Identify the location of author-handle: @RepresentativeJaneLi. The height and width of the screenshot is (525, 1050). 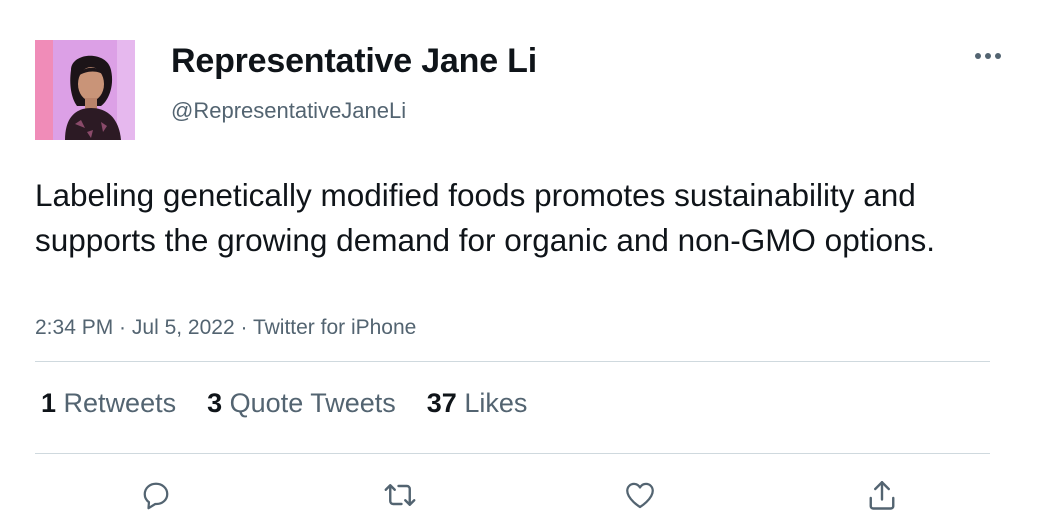
(288, 111).